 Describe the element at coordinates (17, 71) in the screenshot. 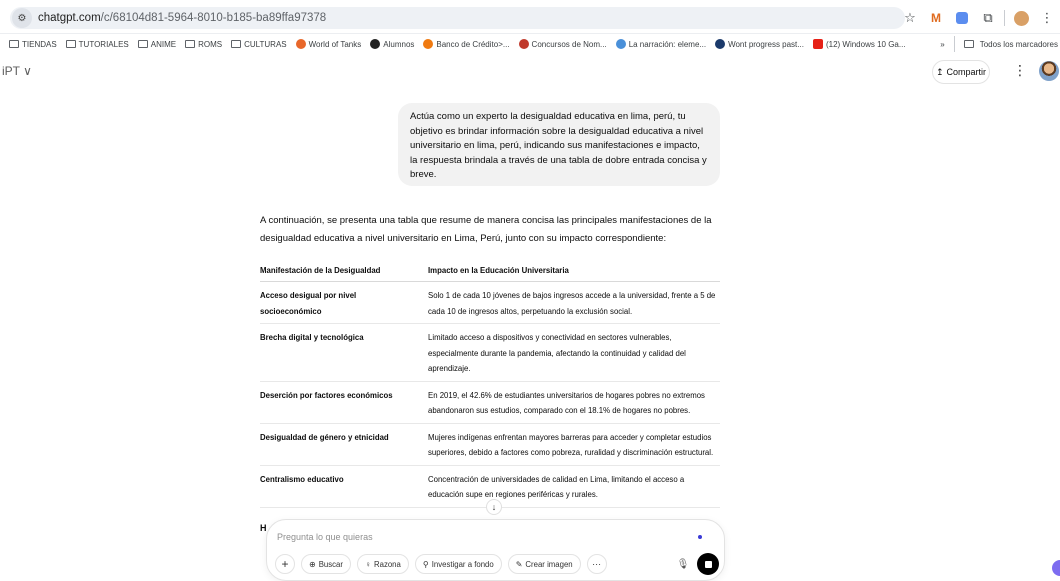

I see `model-selector: iPT ∨` at that location.